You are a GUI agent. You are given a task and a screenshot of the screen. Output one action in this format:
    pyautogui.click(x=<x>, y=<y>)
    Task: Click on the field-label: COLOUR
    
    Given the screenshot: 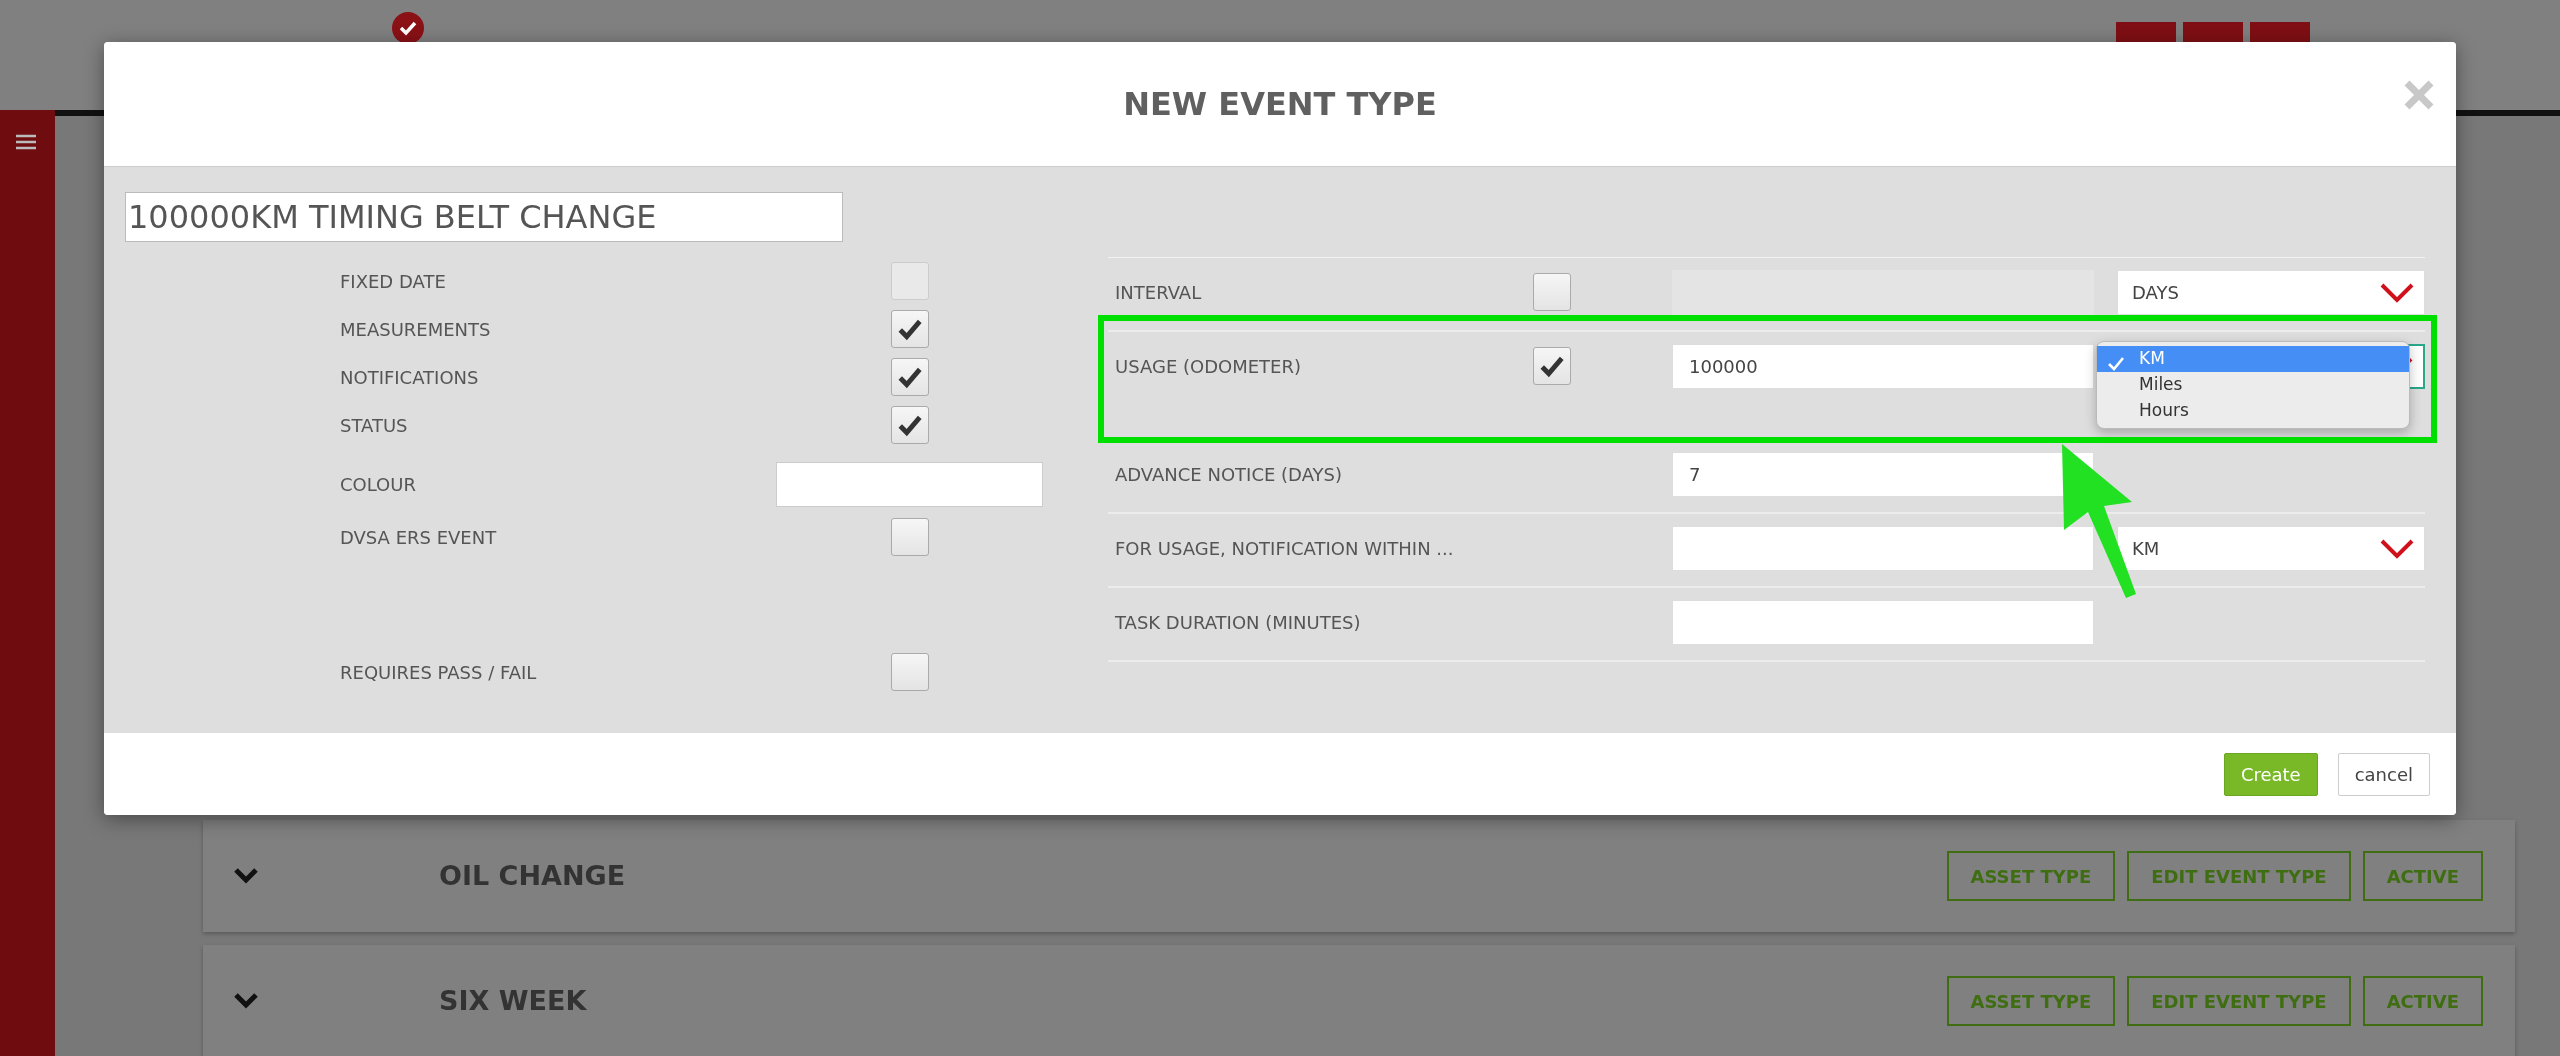 What is the action you would take?
    pyautogui.click(x=378, y=484)
    